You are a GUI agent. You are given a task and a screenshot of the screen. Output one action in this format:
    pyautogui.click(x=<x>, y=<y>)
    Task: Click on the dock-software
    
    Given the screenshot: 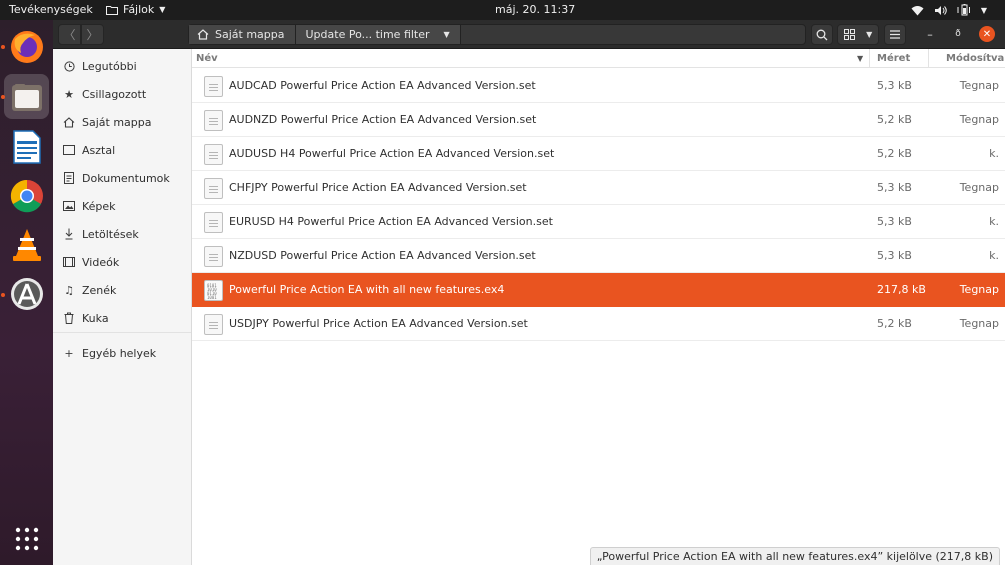 What is the action you would take?
    pyautogui.click(x=26, y=293)
    